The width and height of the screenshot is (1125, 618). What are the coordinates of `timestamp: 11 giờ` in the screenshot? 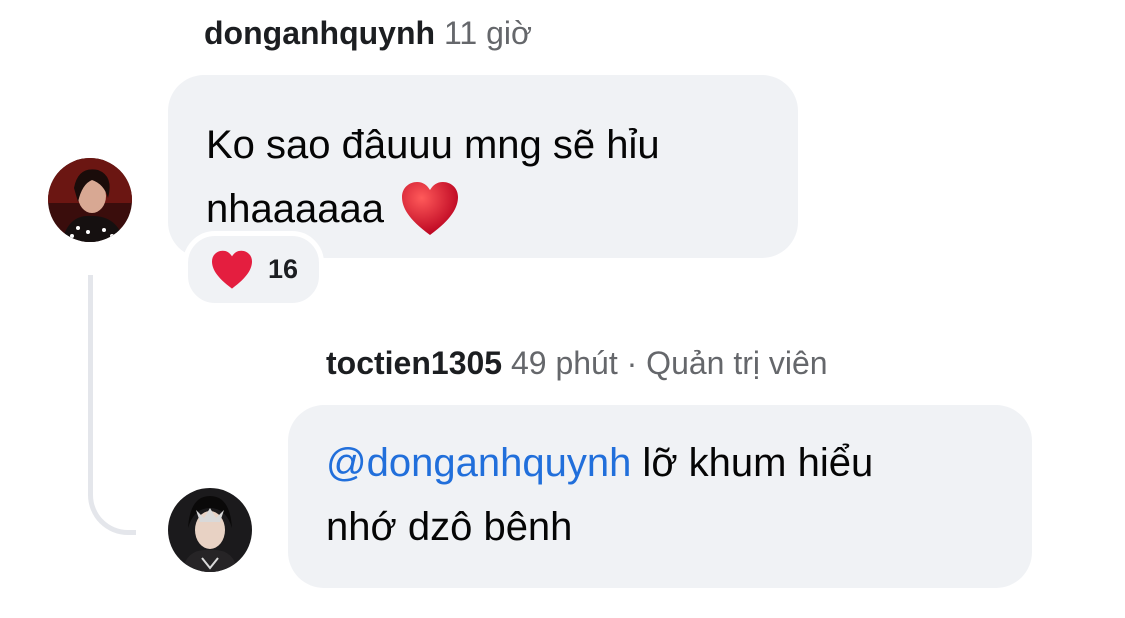 It's located at (488, 33).